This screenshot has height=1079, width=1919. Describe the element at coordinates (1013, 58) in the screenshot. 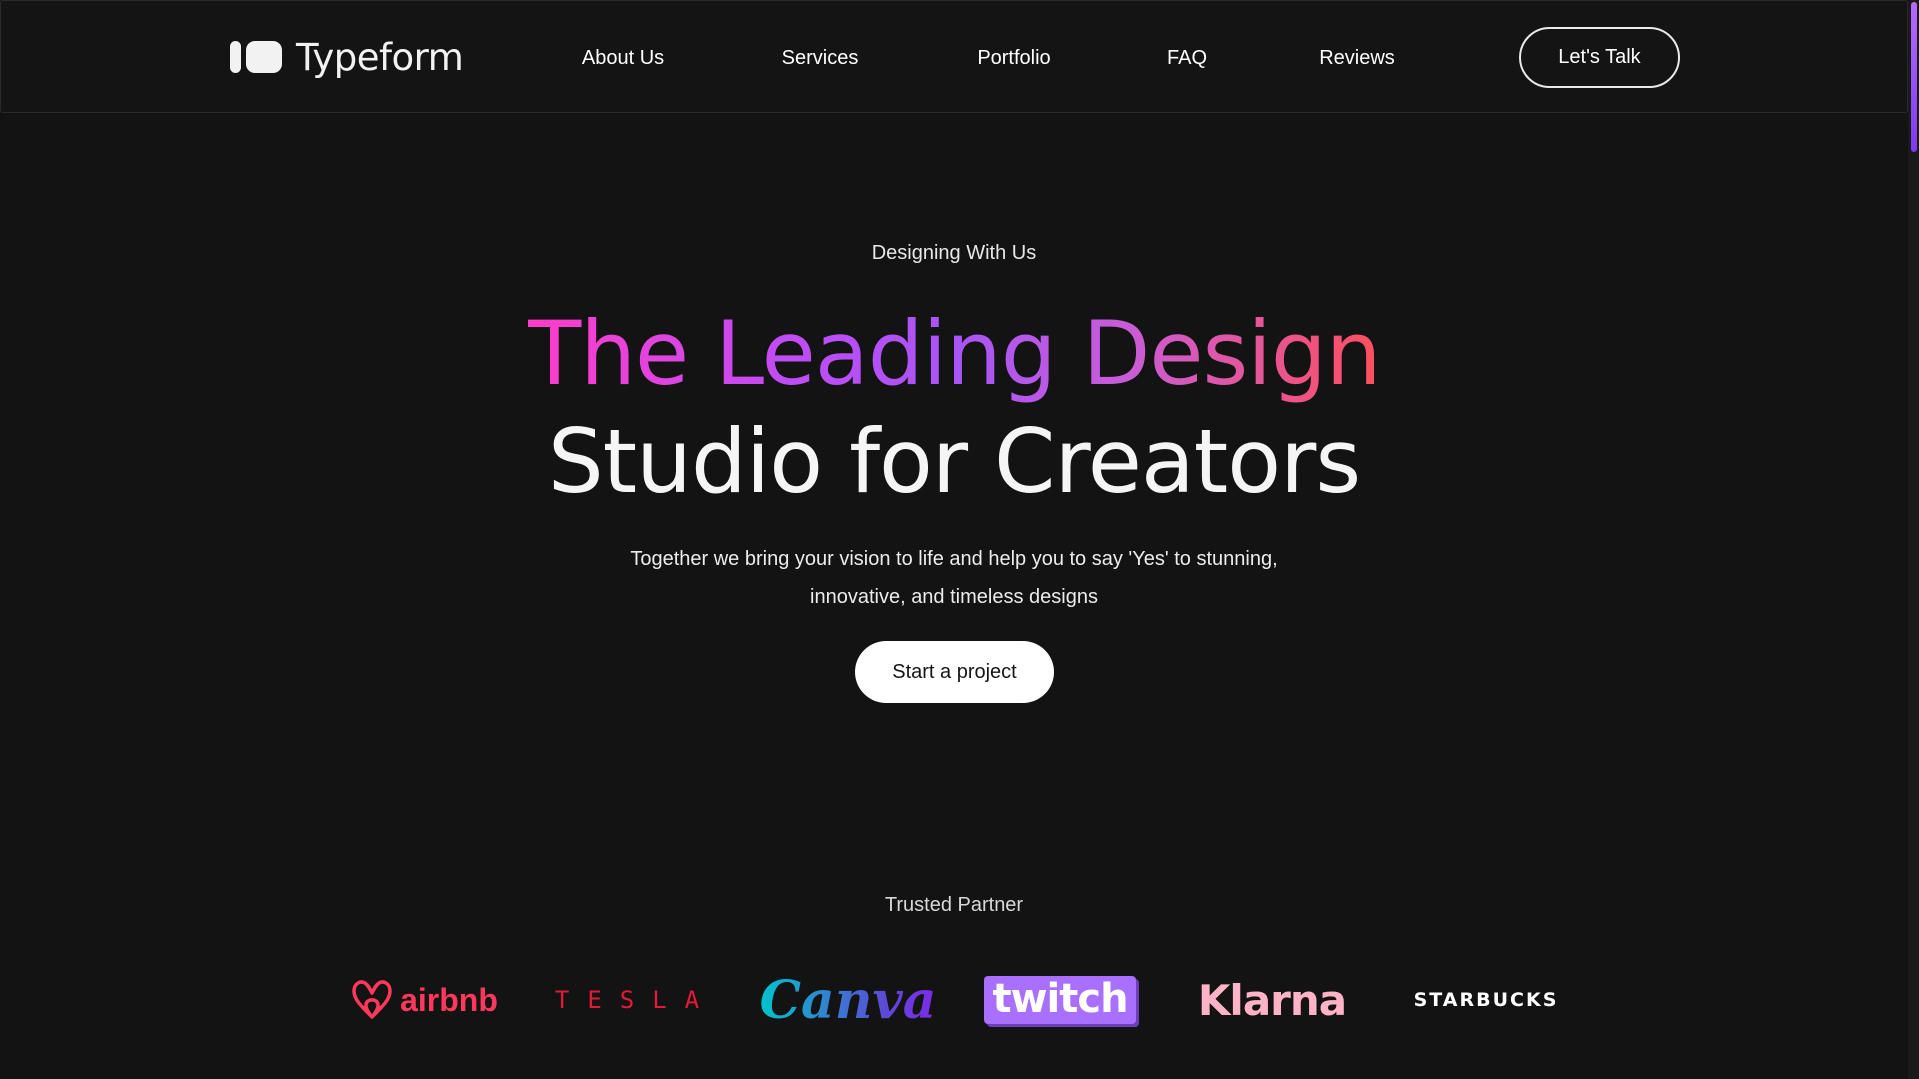

I see `nav-portfolio: Portfolio` at that location.